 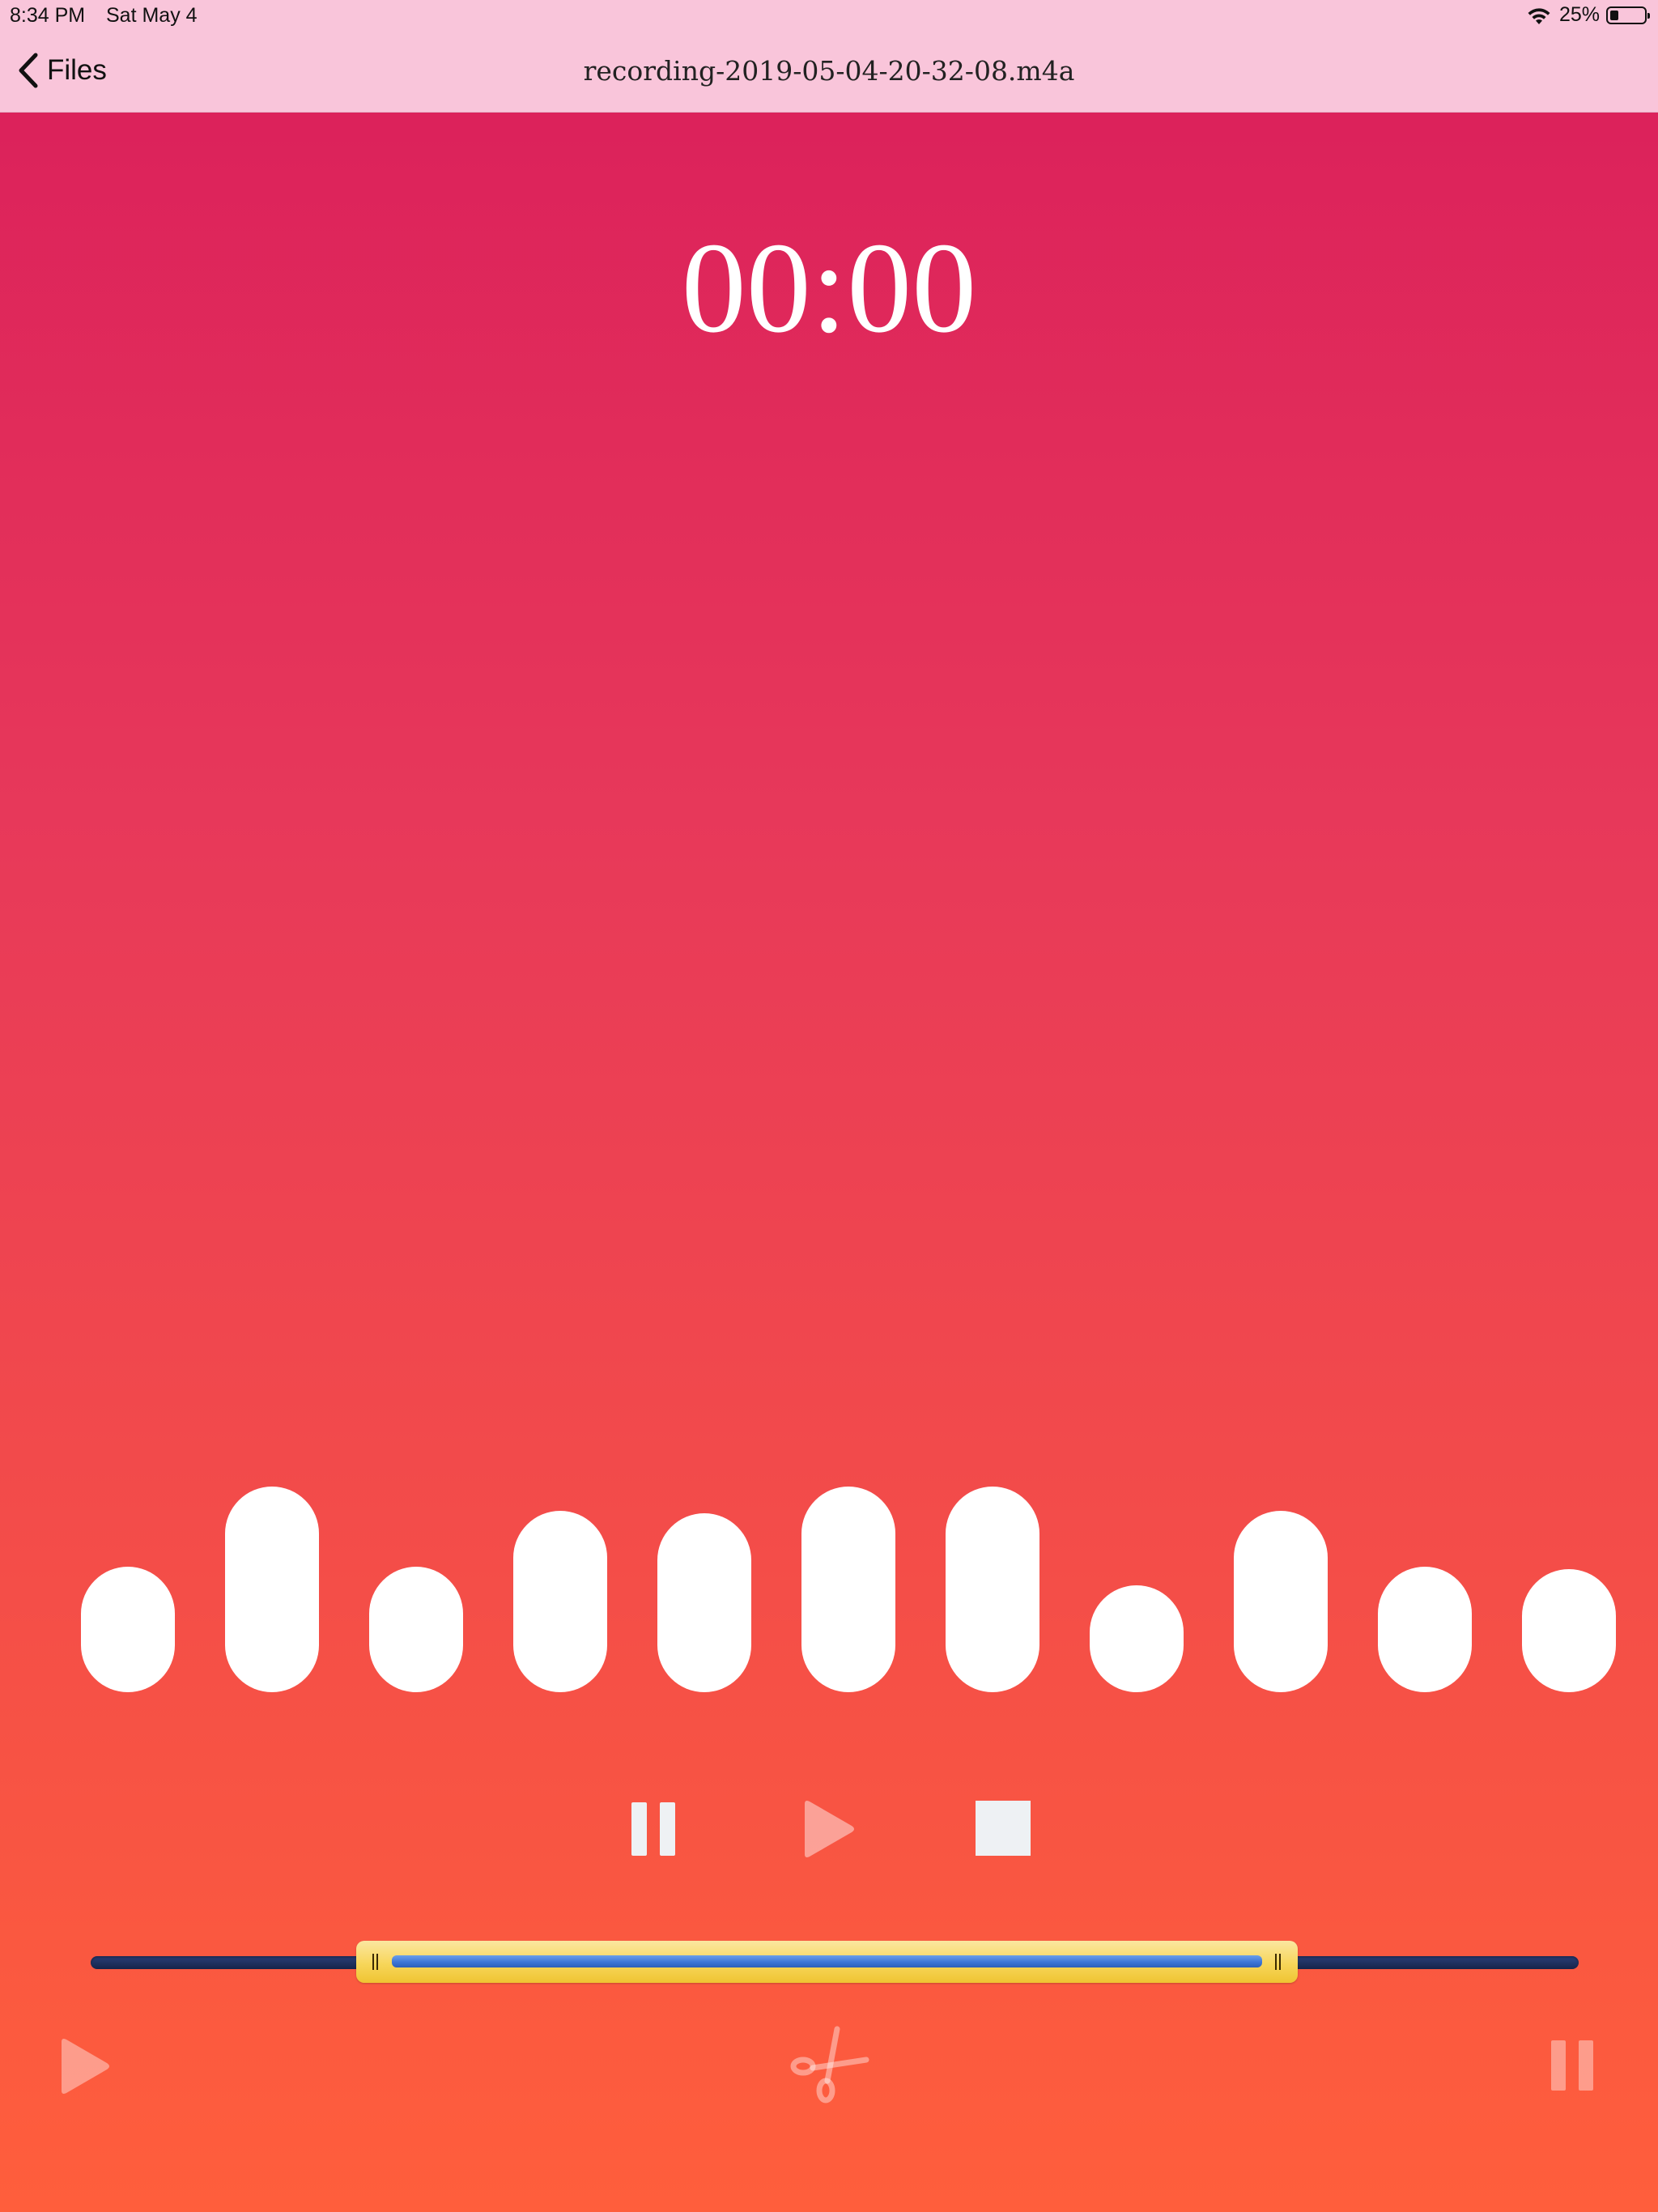 I want to click on navigation-bar: Files recording-2019-05-04-20-32-08.m4a, so click(x=829, y=73).